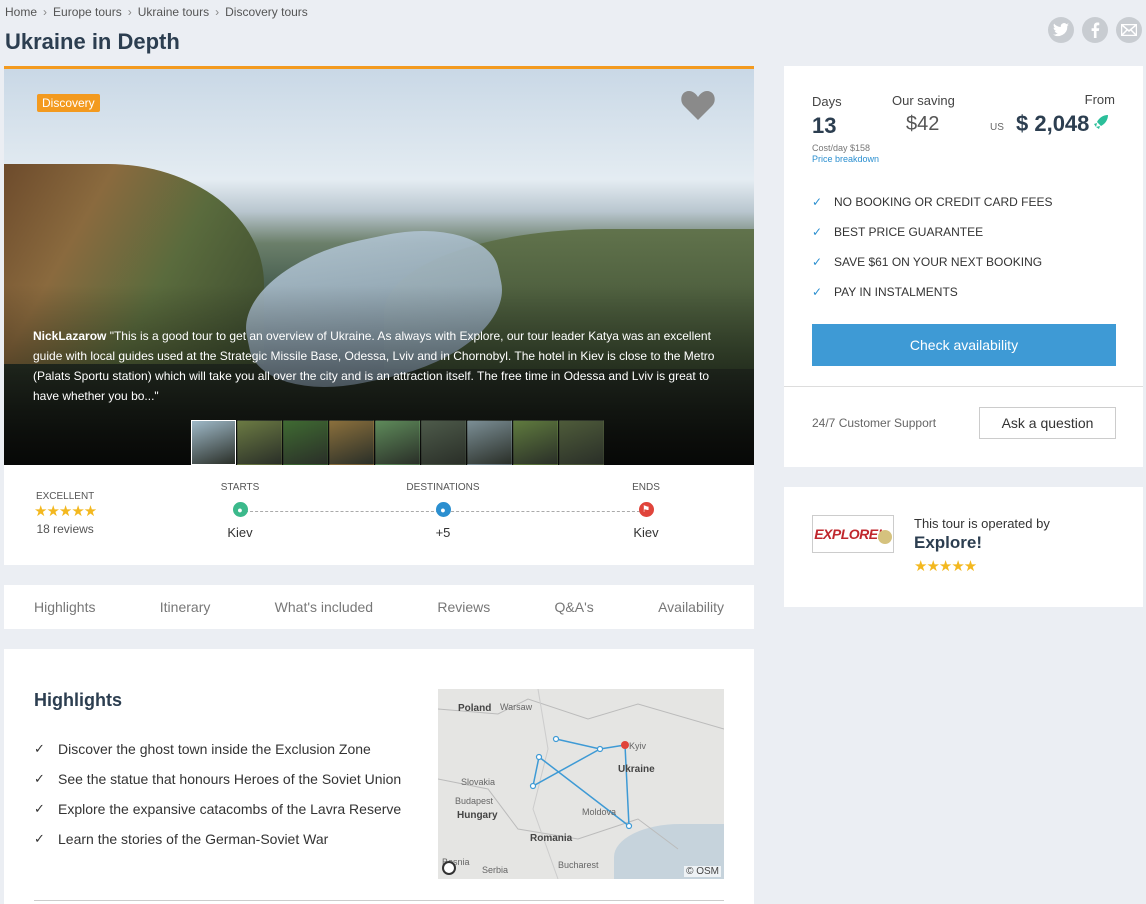 This screenshot has width=1146, height=904. Describe the element at coordinates (21, 12) in the screenshot. I see `breadcrumb-home: Home` at that location.